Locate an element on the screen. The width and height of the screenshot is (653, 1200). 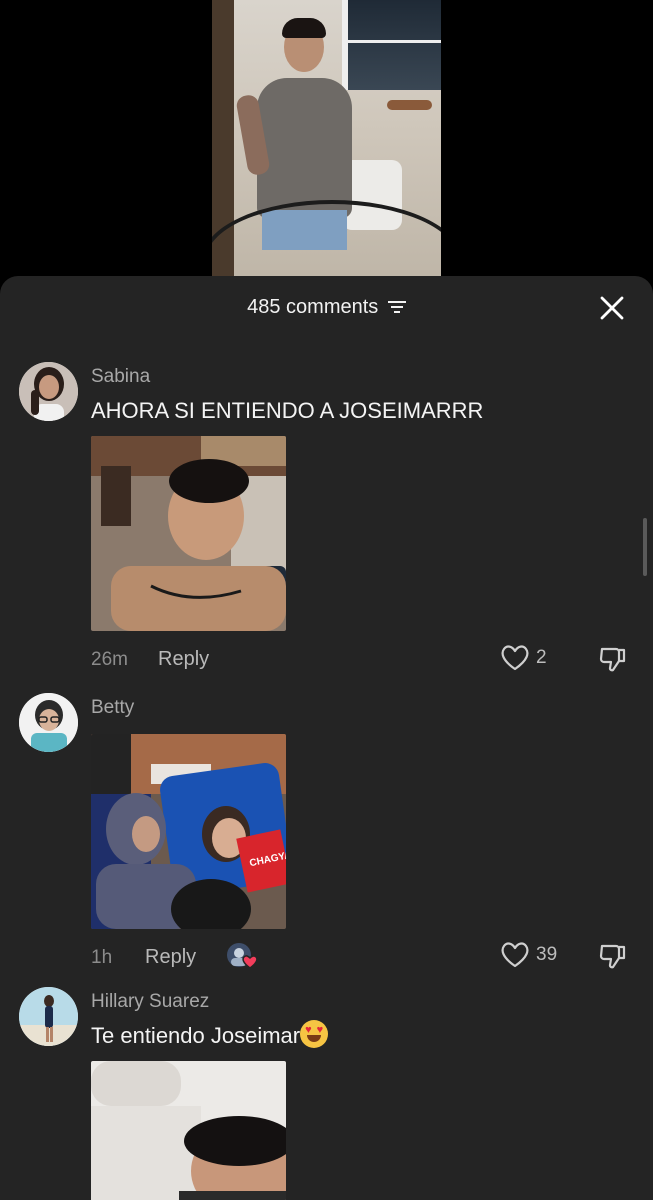
creator-liked-icon is located at coordinates (242, 956).